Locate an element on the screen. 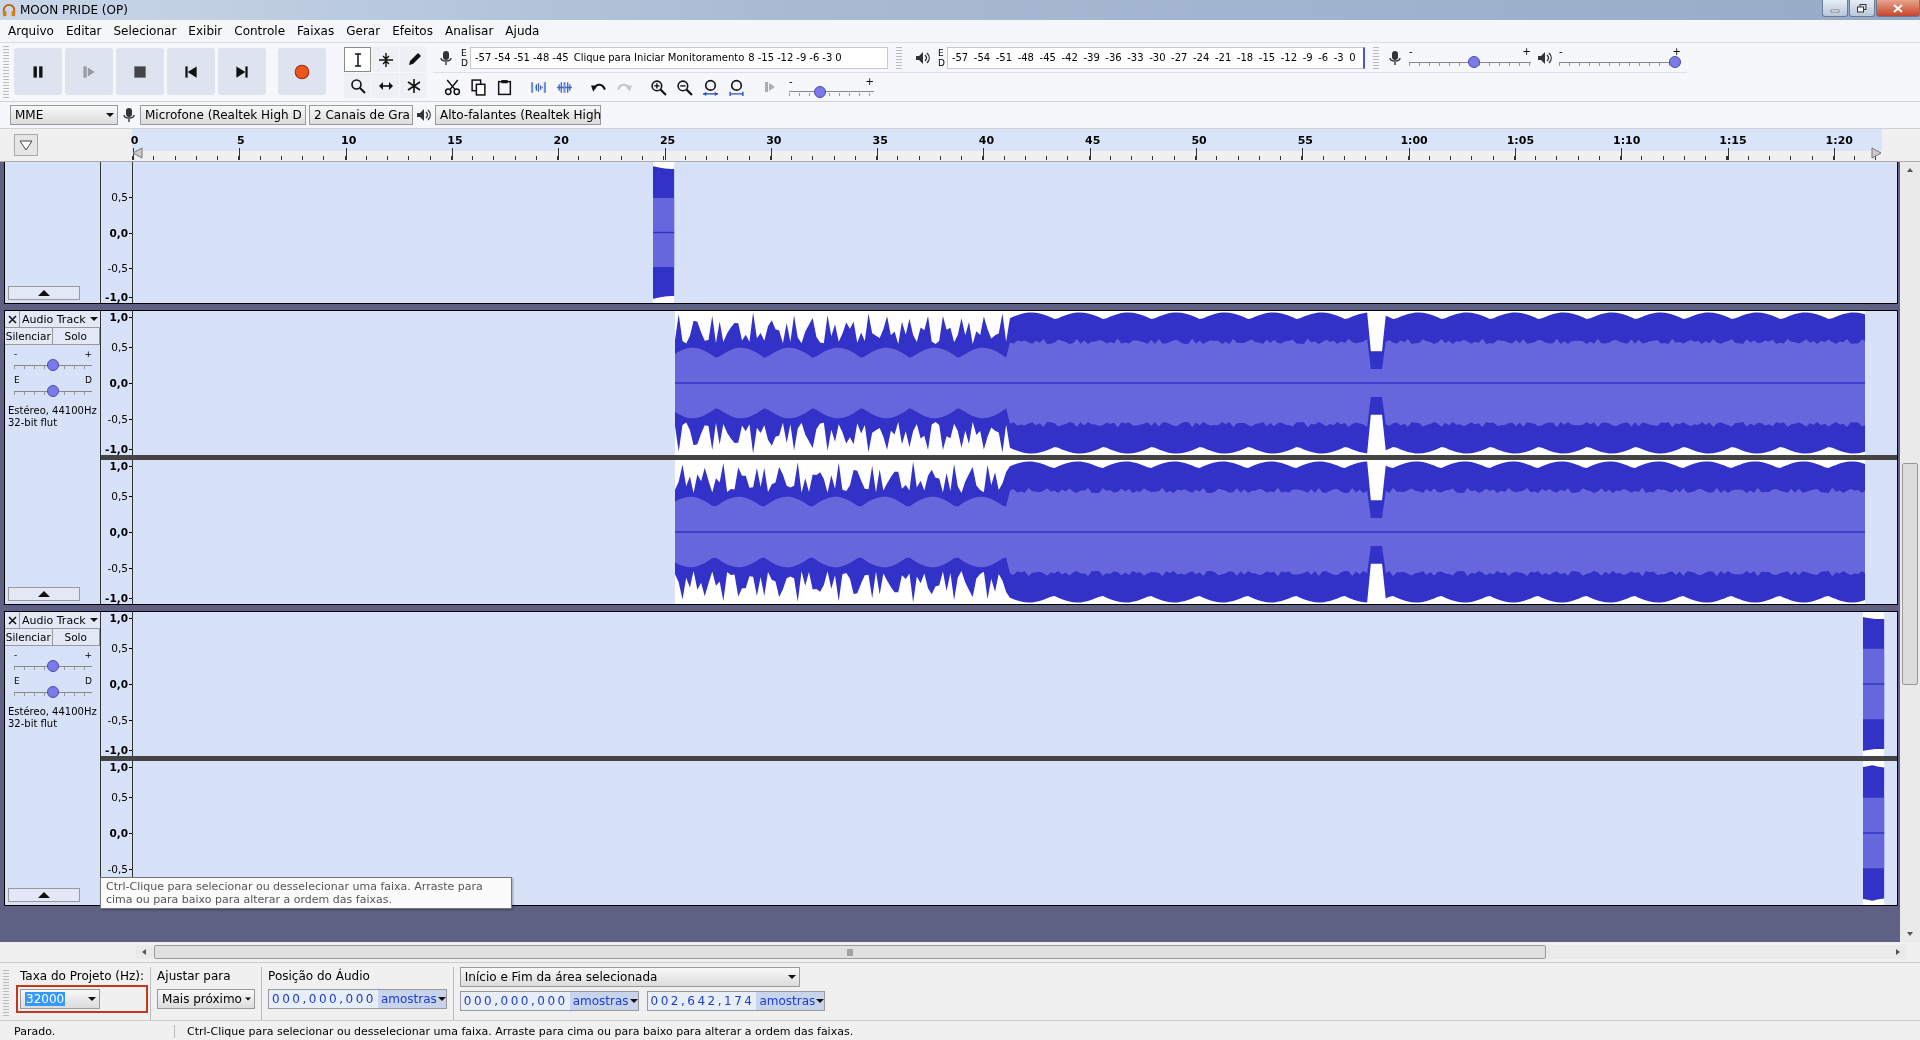  audio-host-dropdown: MME is located at coordinates (64, 115).